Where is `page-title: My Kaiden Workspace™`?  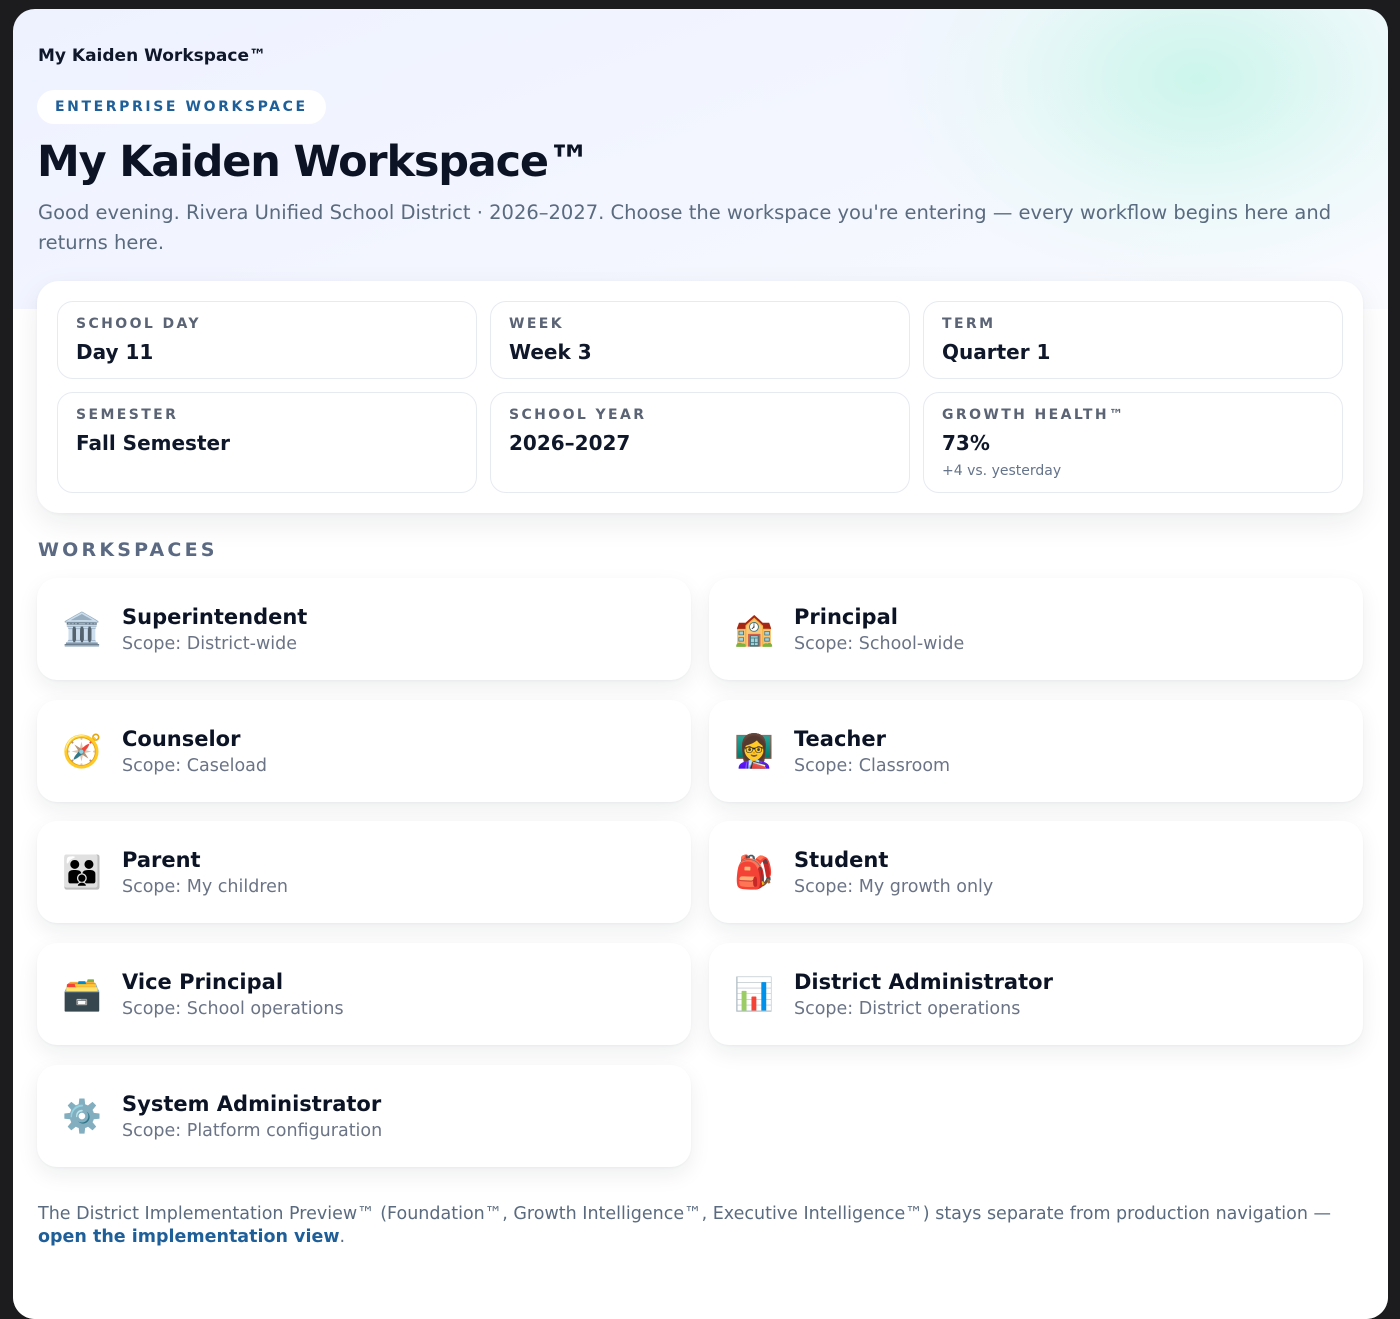
page-title: My Kaiden Workspace™ is located at coordinates (314, 162).